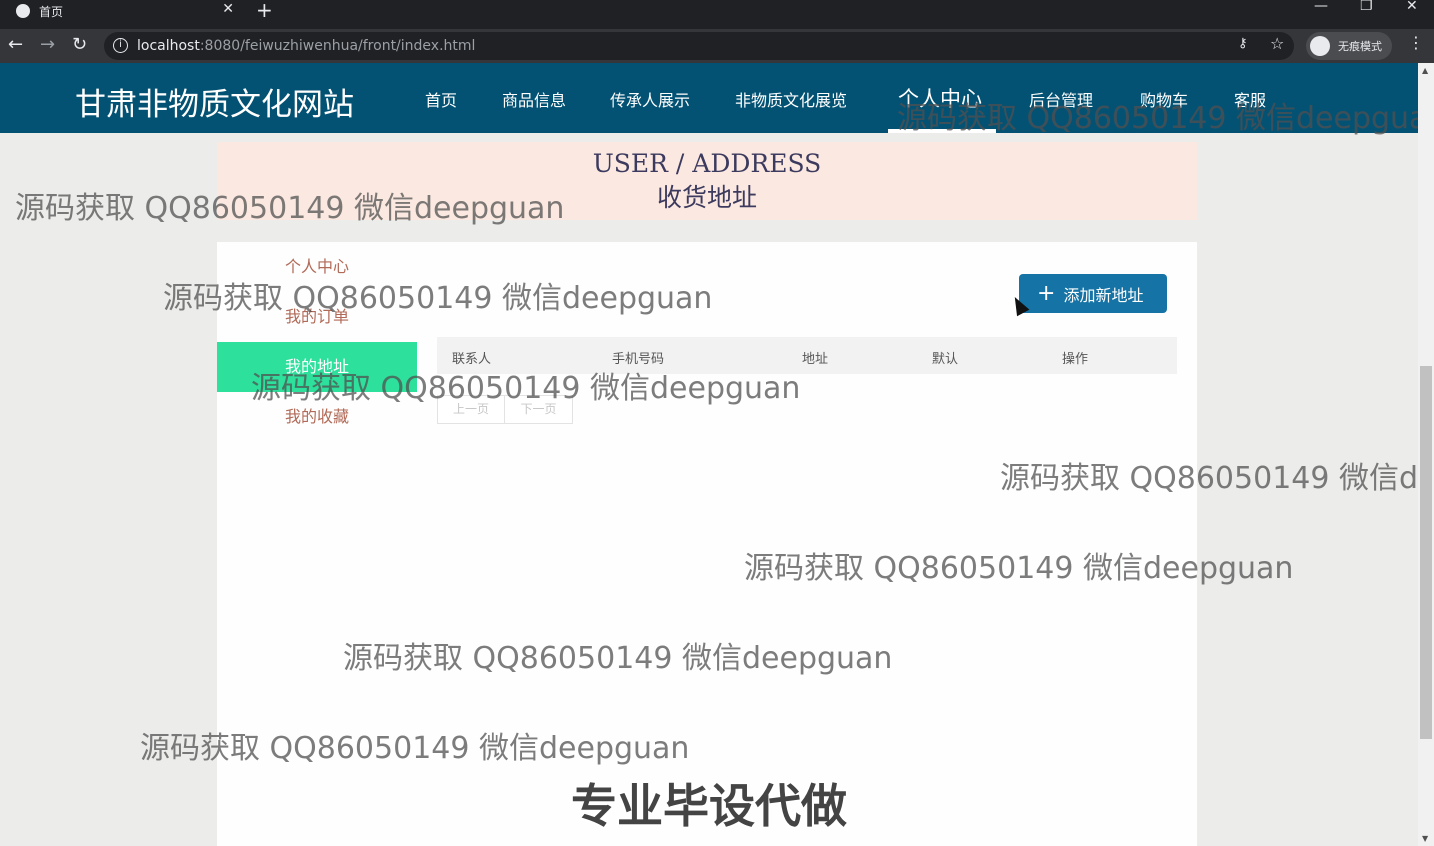 Image resolution: width=1434 pixels, height=846 pixels. What do you see at coordinates (942, 131) in the screenshot?
I see `nav-active-indicator` at bounding box center [942, 131].